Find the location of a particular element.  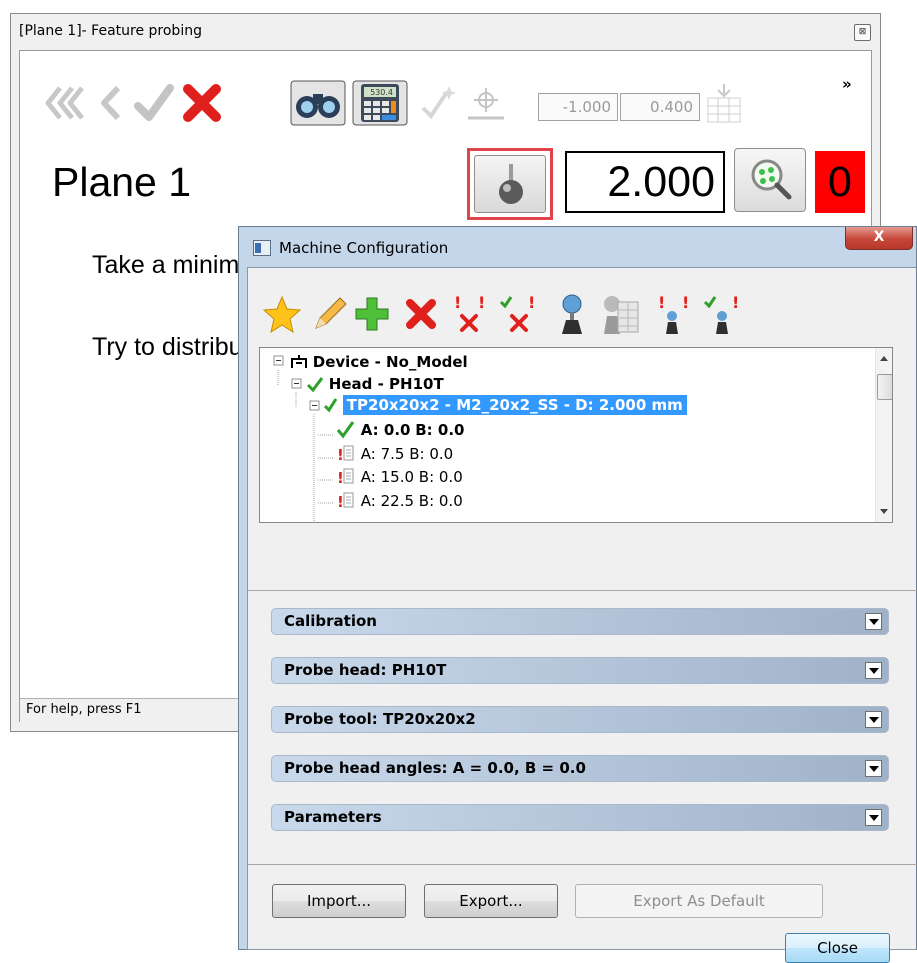

tree-node-angle: A: 0.0 B: 0.0 is located at coordinates (400, 429).